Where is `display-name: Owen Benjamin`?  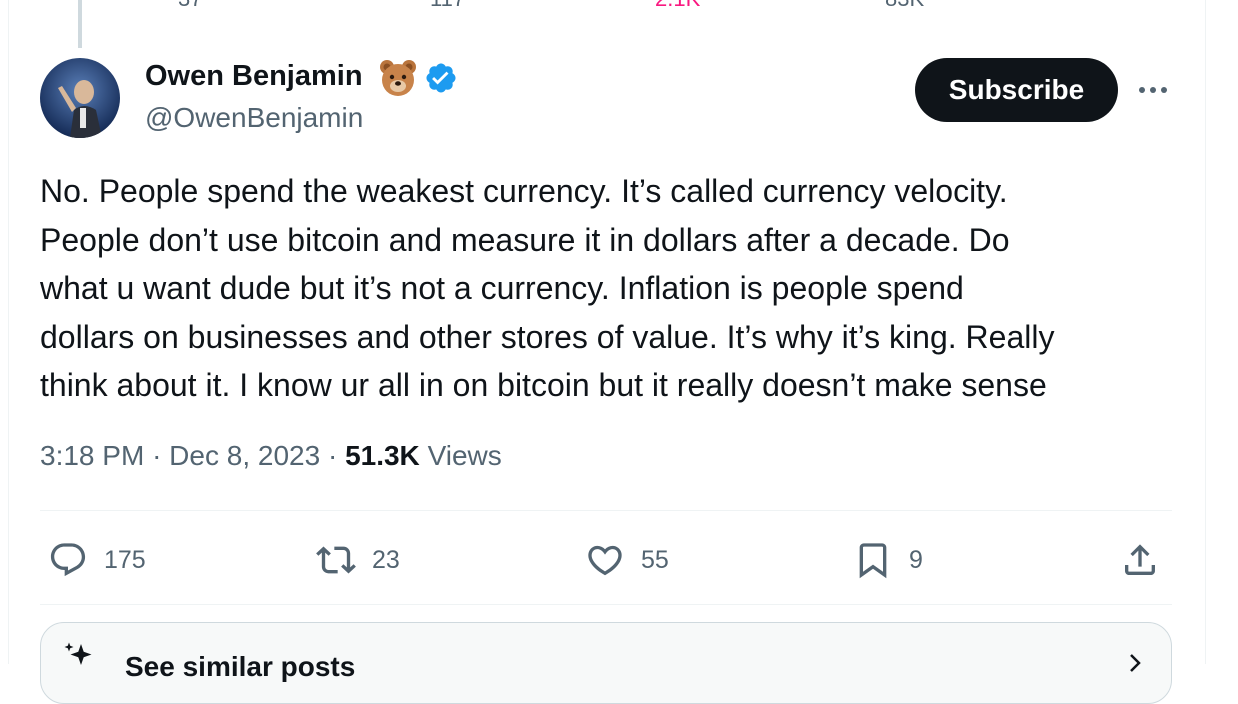
display-name: Owen Benjamin is located at coordinates (254, 76).